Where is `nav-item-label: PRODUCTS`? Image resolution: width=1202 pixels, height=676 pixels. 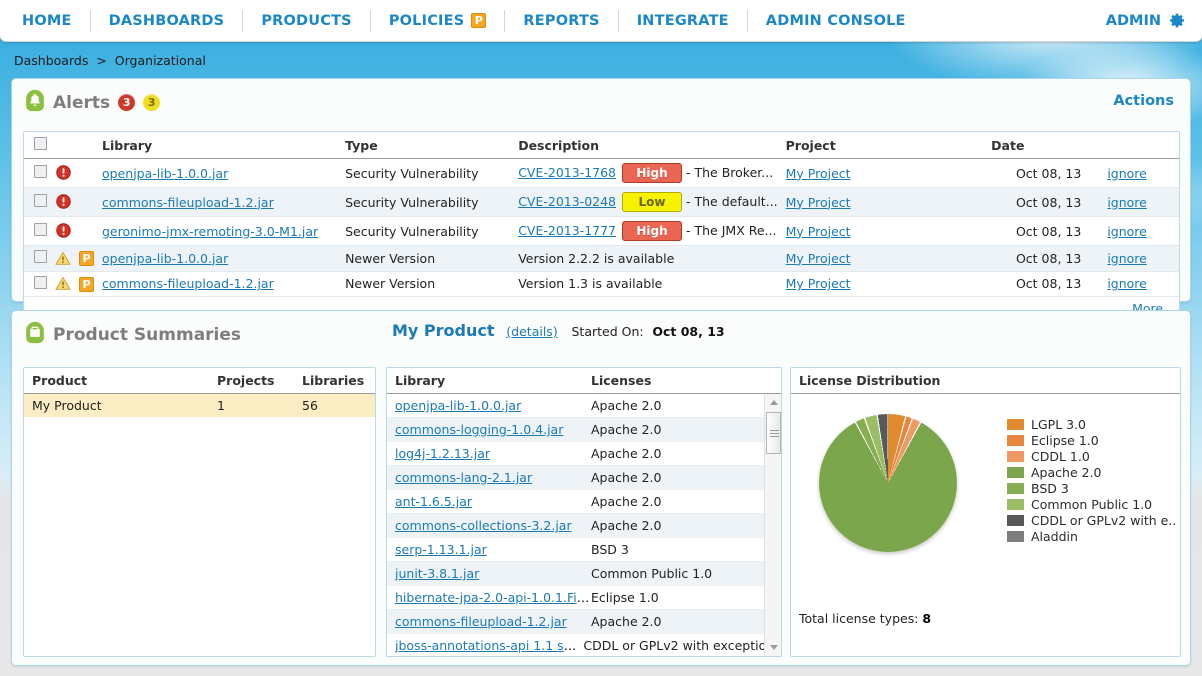
nav-item-label: PRODUCTS is located at coordinates (306, 20).